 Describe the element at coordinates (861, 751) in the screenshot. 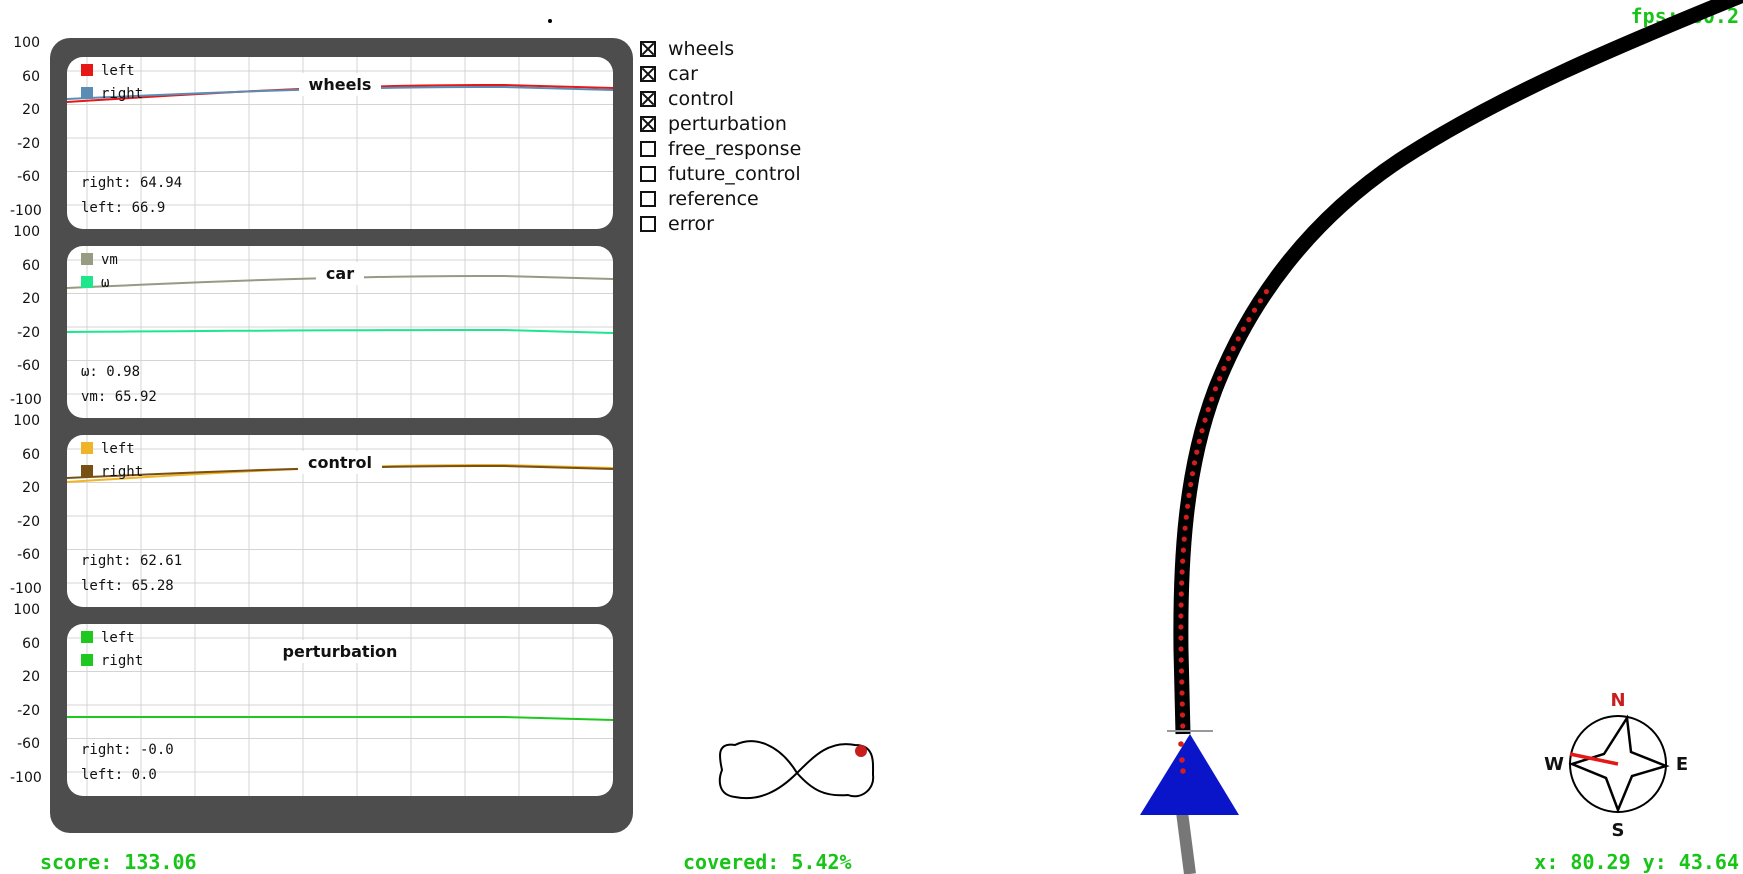

I see `minimap-car-dot` at that location.